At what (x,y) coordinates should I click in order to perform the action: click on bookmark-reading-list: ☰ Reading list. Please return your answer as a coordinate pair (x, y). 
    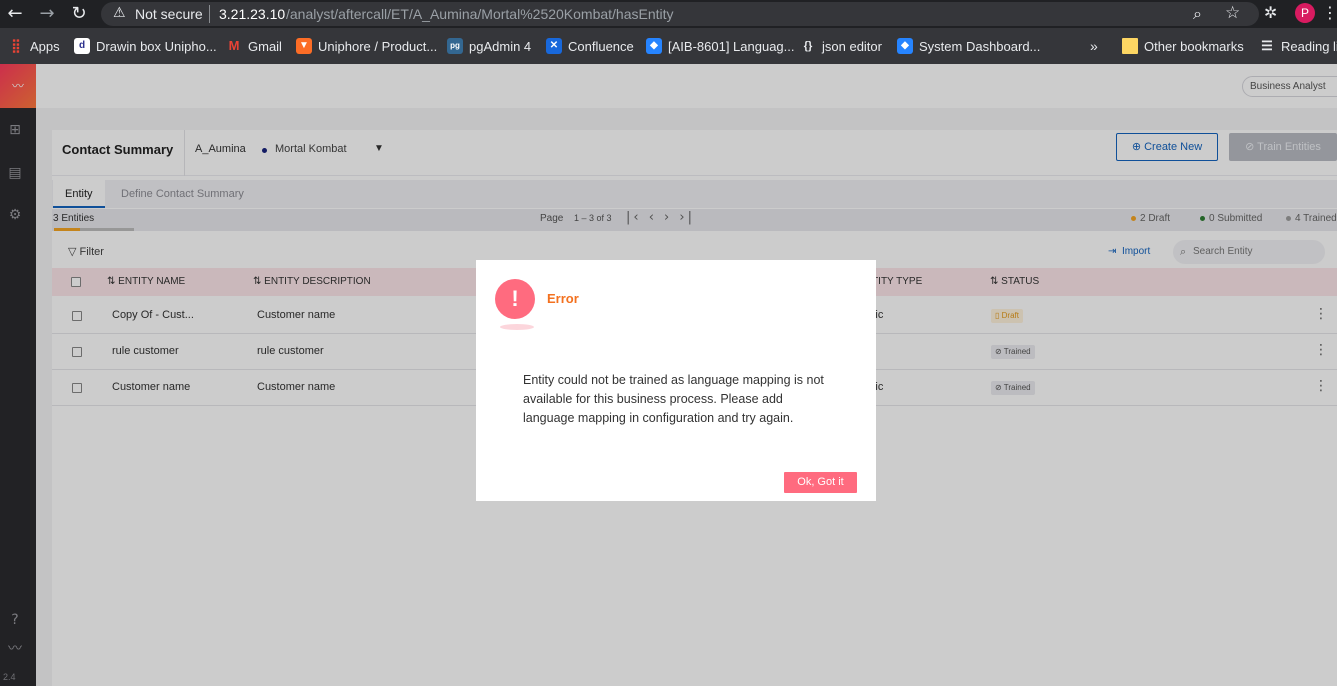
    Looking at the image, I should click on (1298, 46).